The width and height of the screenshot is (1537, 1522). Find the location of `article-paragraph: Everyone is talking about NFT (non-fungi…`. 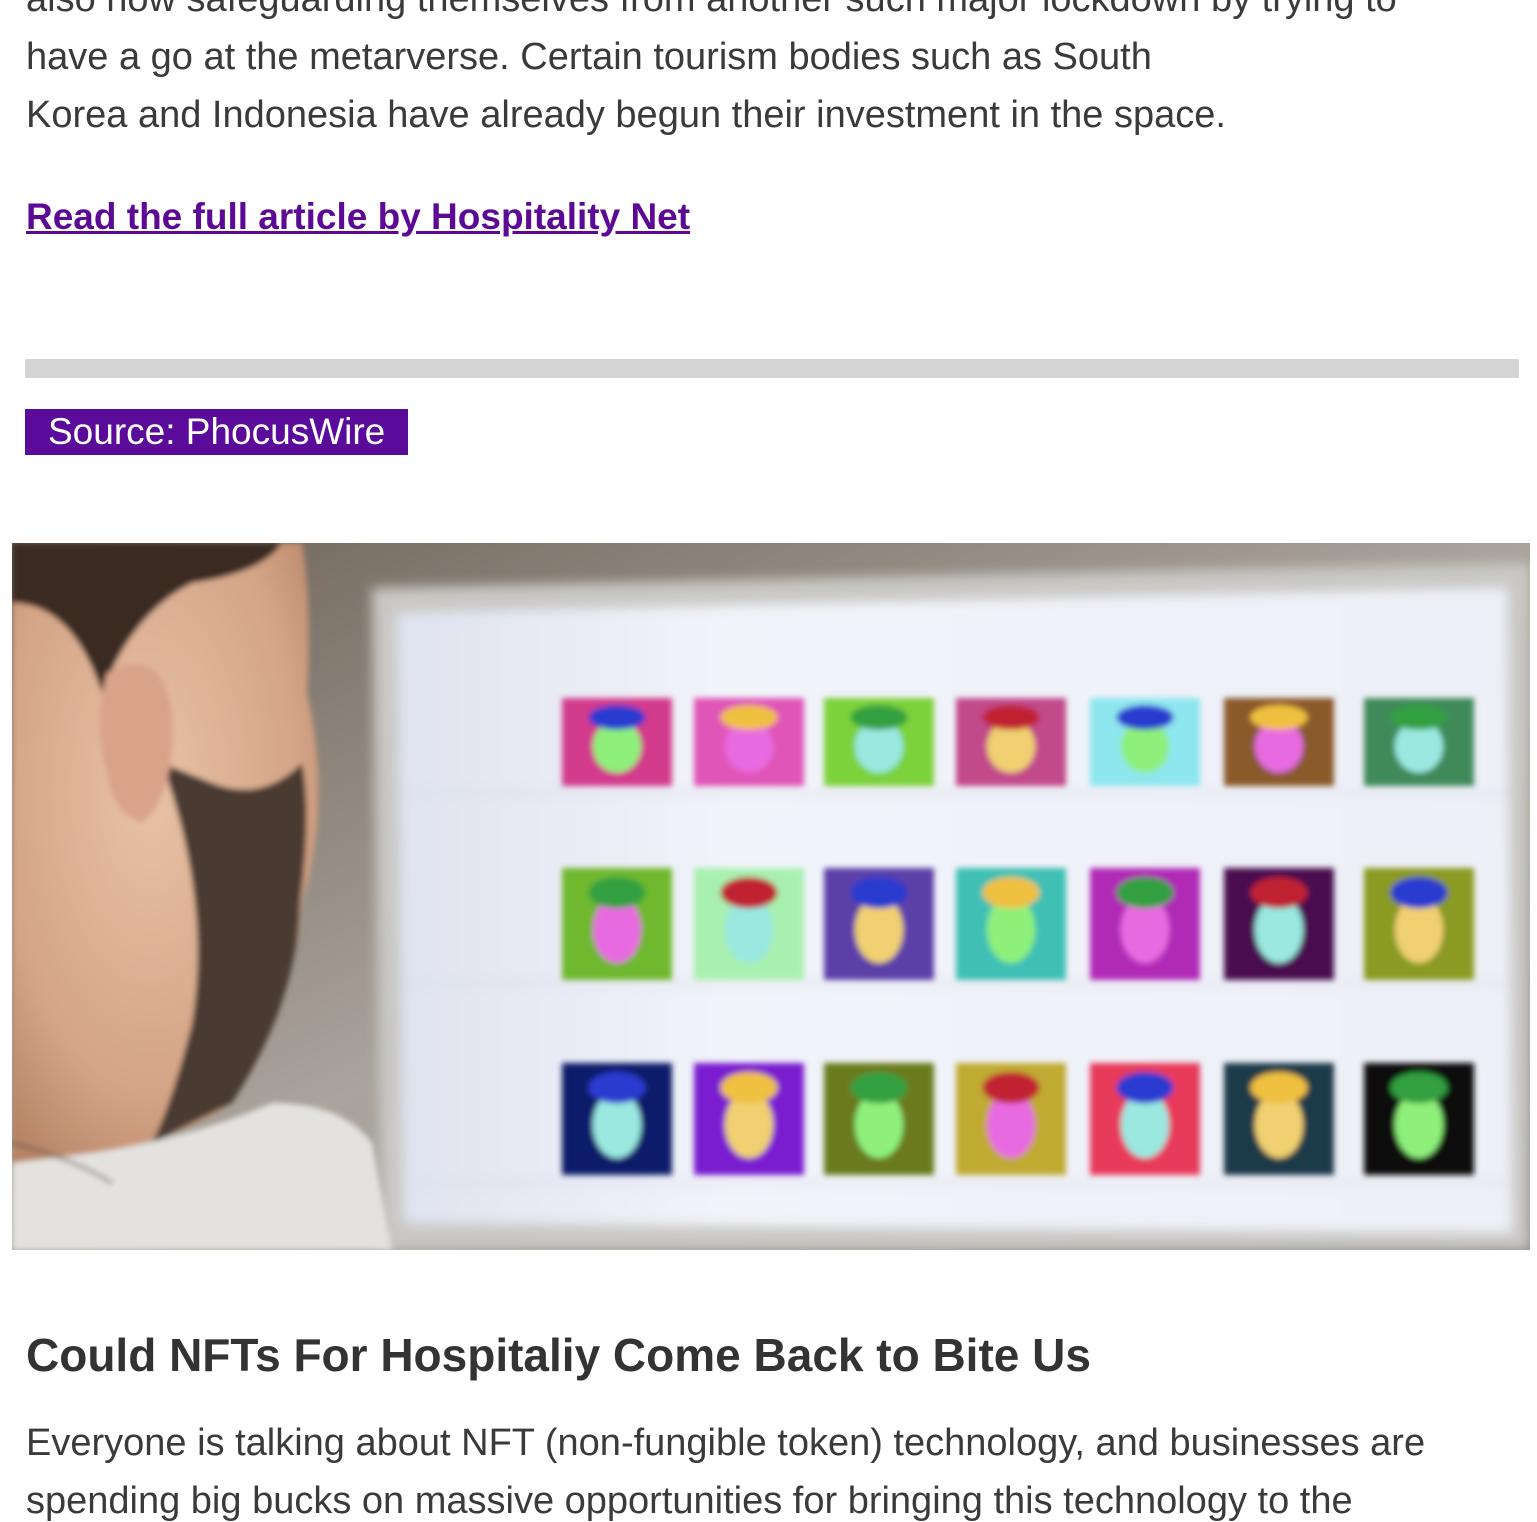

article-paragraph: Everyone is talking about NFT (non-fungi… is located at coordinates (771, 1468).